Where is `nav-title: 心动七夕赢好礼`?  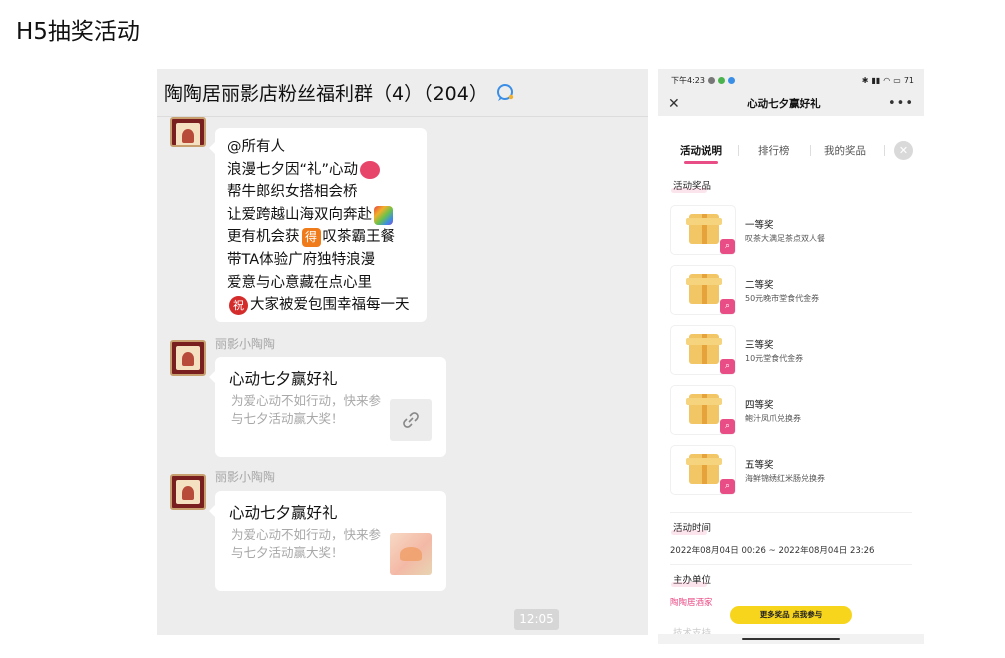
nav-title: 心动七夕赢好礼 is located at coordinates (784, 104).